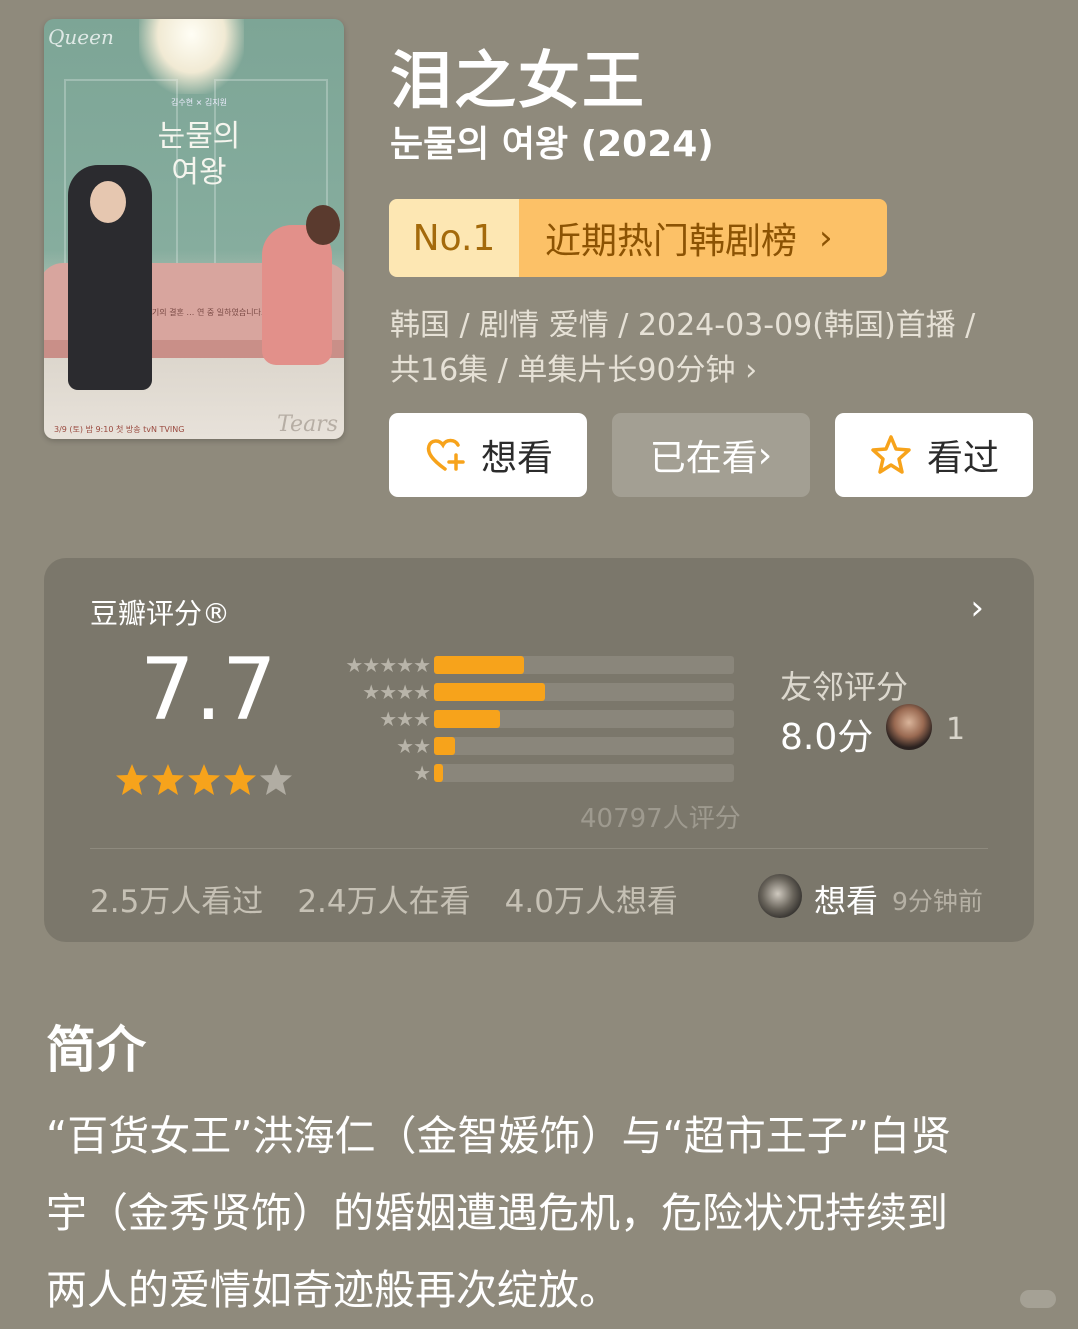 The width and height of the screenshot is (1078, 1329). Describe the element at coordinates (591, 902) in the screenshot. I see `want-count: 4.0万人想看` at that location.